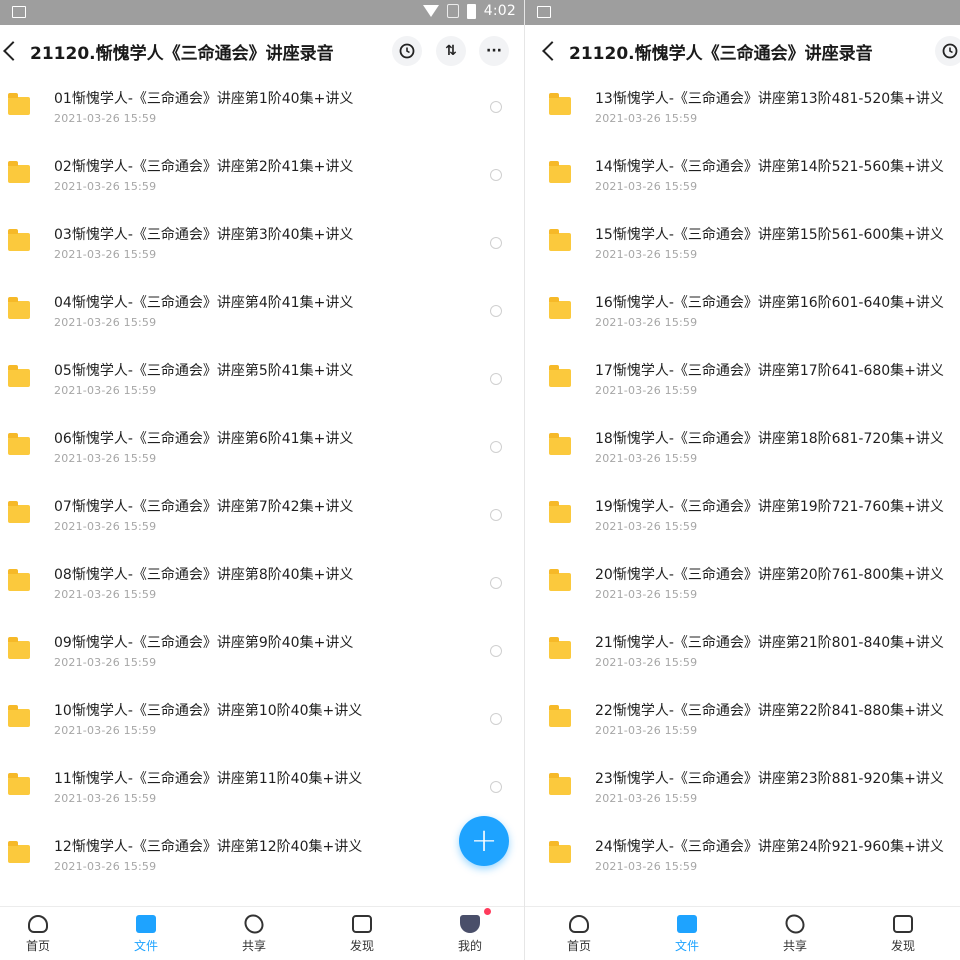 Image resolution: width=960 pixels, height=960 pixels. What do you see at coordinates (687, 924) in the screenshot?
I see `files-icon` at bounding box center [687, 924].